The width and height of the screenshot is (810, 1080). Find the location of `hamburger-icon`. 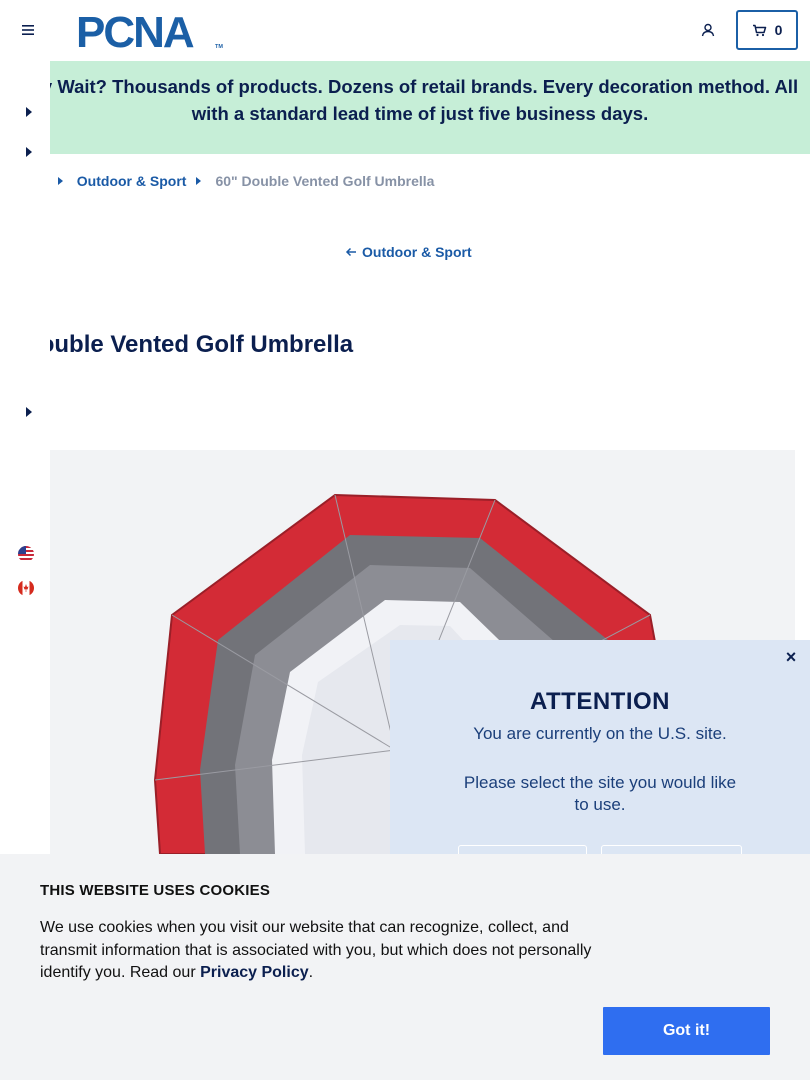

hamburger-icon is located at coordinates (28, 30).